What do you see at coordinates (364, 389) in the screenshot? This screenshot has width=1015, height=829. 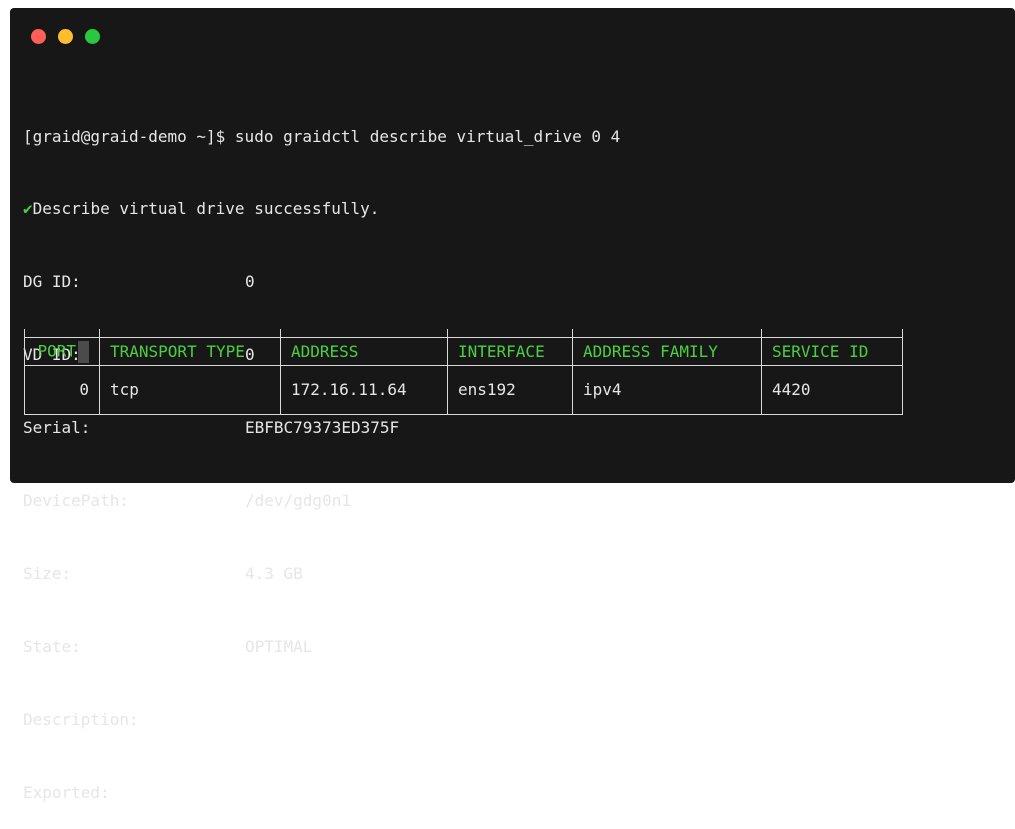 I see `cell-address: 172.16.11.64` at bounding box center [364, 389].